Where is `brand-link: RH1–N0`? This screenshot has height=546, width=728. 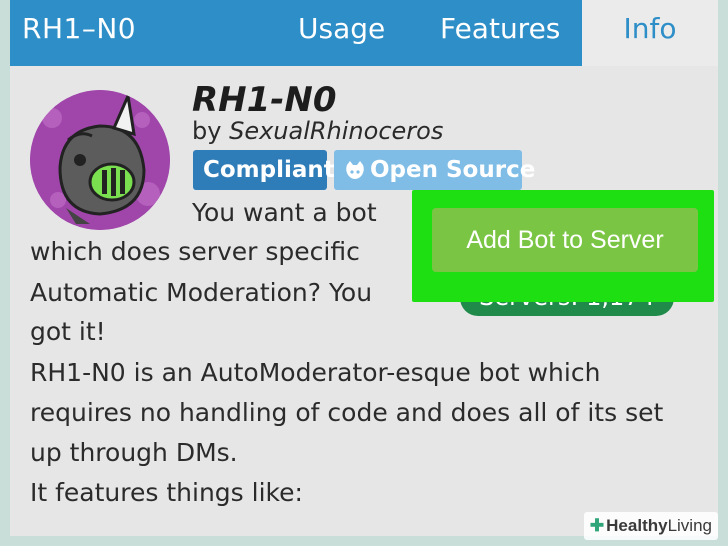
brand-link: RH1–N0 is located at coordinates (79, 28).